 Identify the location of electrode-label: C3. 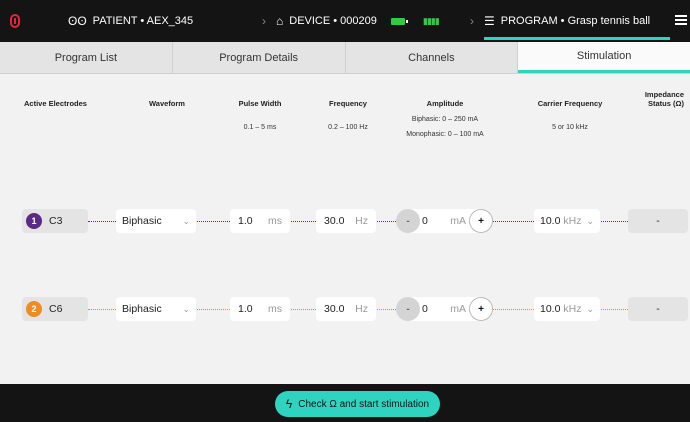
(56, 221).